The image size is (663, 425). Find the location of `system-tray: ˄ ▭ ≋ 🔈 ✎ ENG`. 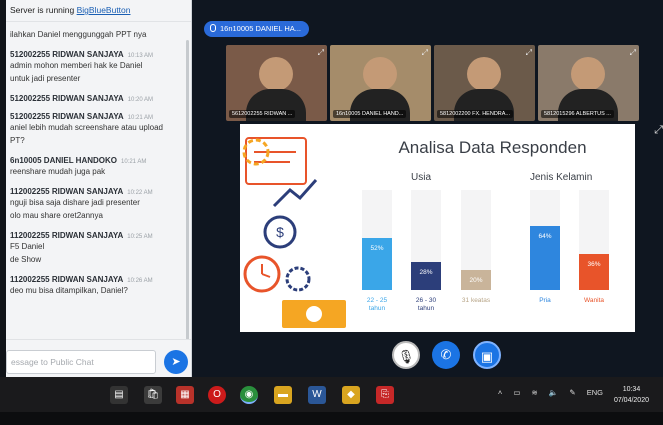

system-tray: ˄ ▭ ≋ 🔈 ✎ ENG is located at coordinates (546, 392).